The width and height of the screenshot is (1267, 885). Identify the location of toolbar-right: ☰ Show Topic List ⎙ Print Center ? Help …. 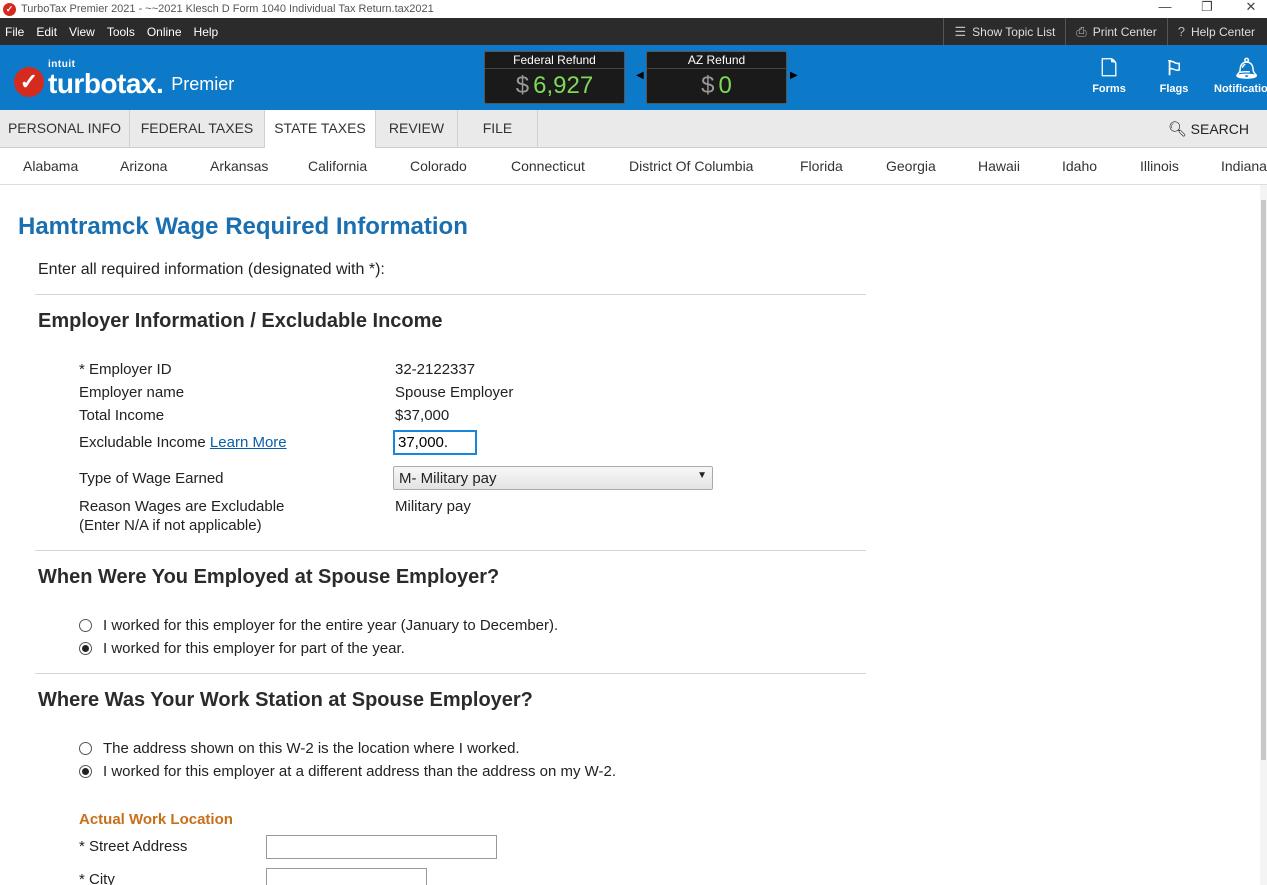
(1105, 31).